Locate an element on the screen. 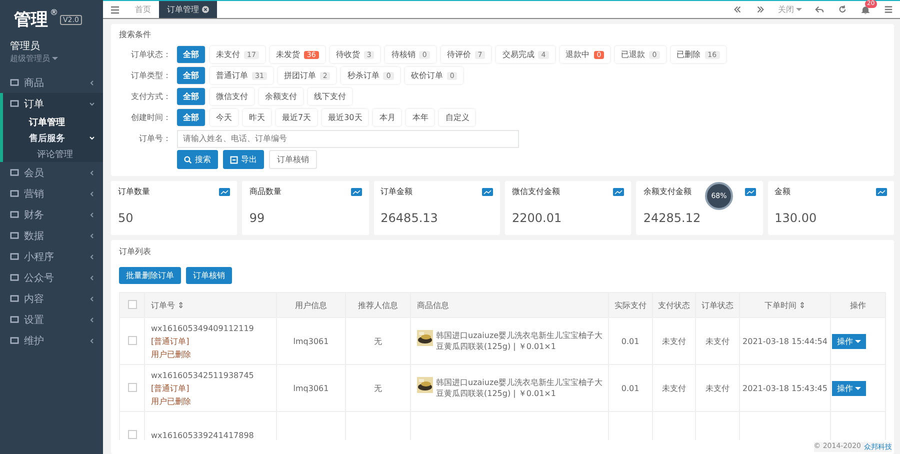 The image size is (900, 454). sidebar-subitem: 订单管理 is located at coordinates (53, 122).